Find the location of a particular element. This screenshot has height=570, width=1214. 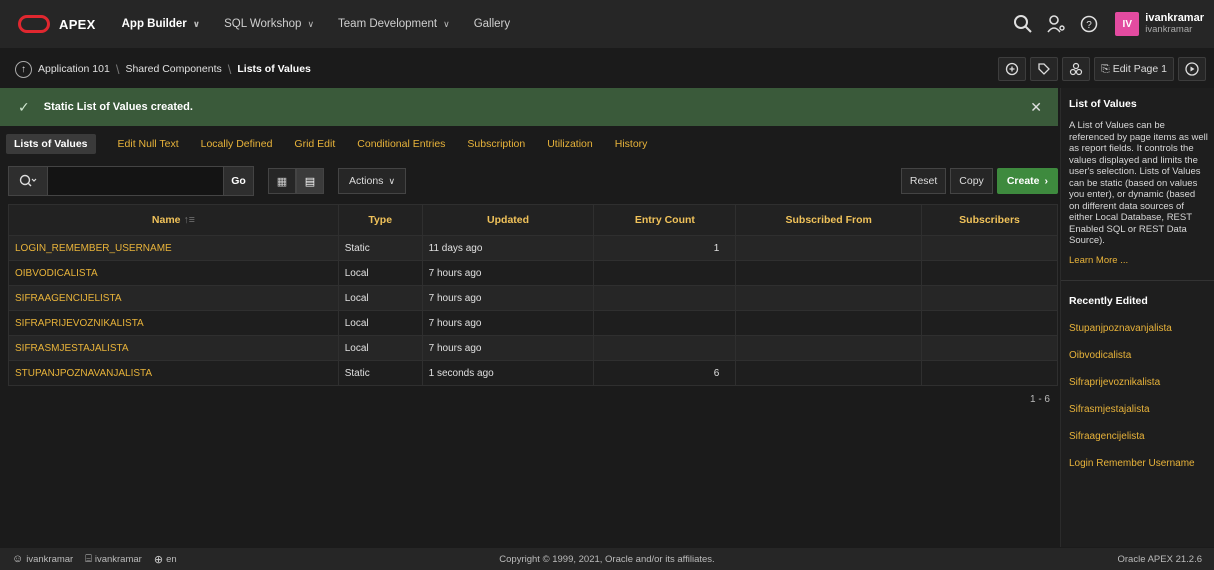

lov-link: SIFRAPRIJEVOZNIKALISTA is located at coordinates (79, 323).